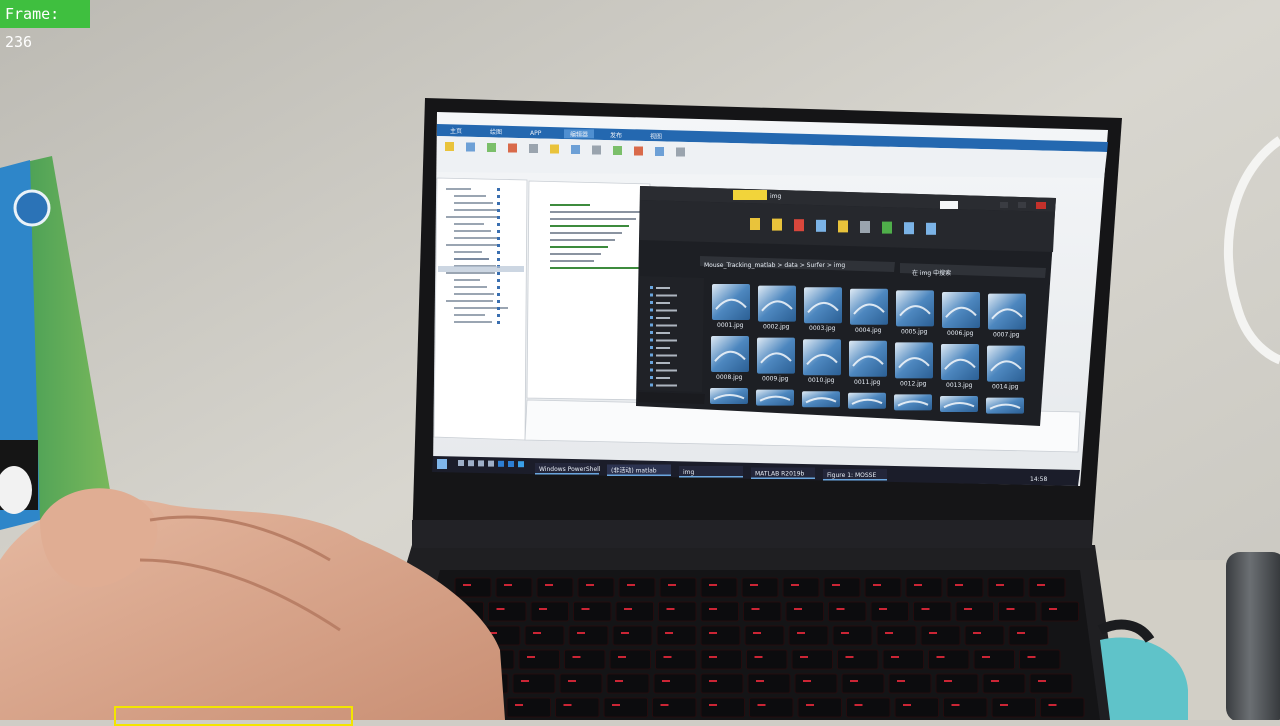 Image resolution: width=1280 pixels, height=726 pixels. I want to click on frame-counter: Frame: 236, so click(45, 25).